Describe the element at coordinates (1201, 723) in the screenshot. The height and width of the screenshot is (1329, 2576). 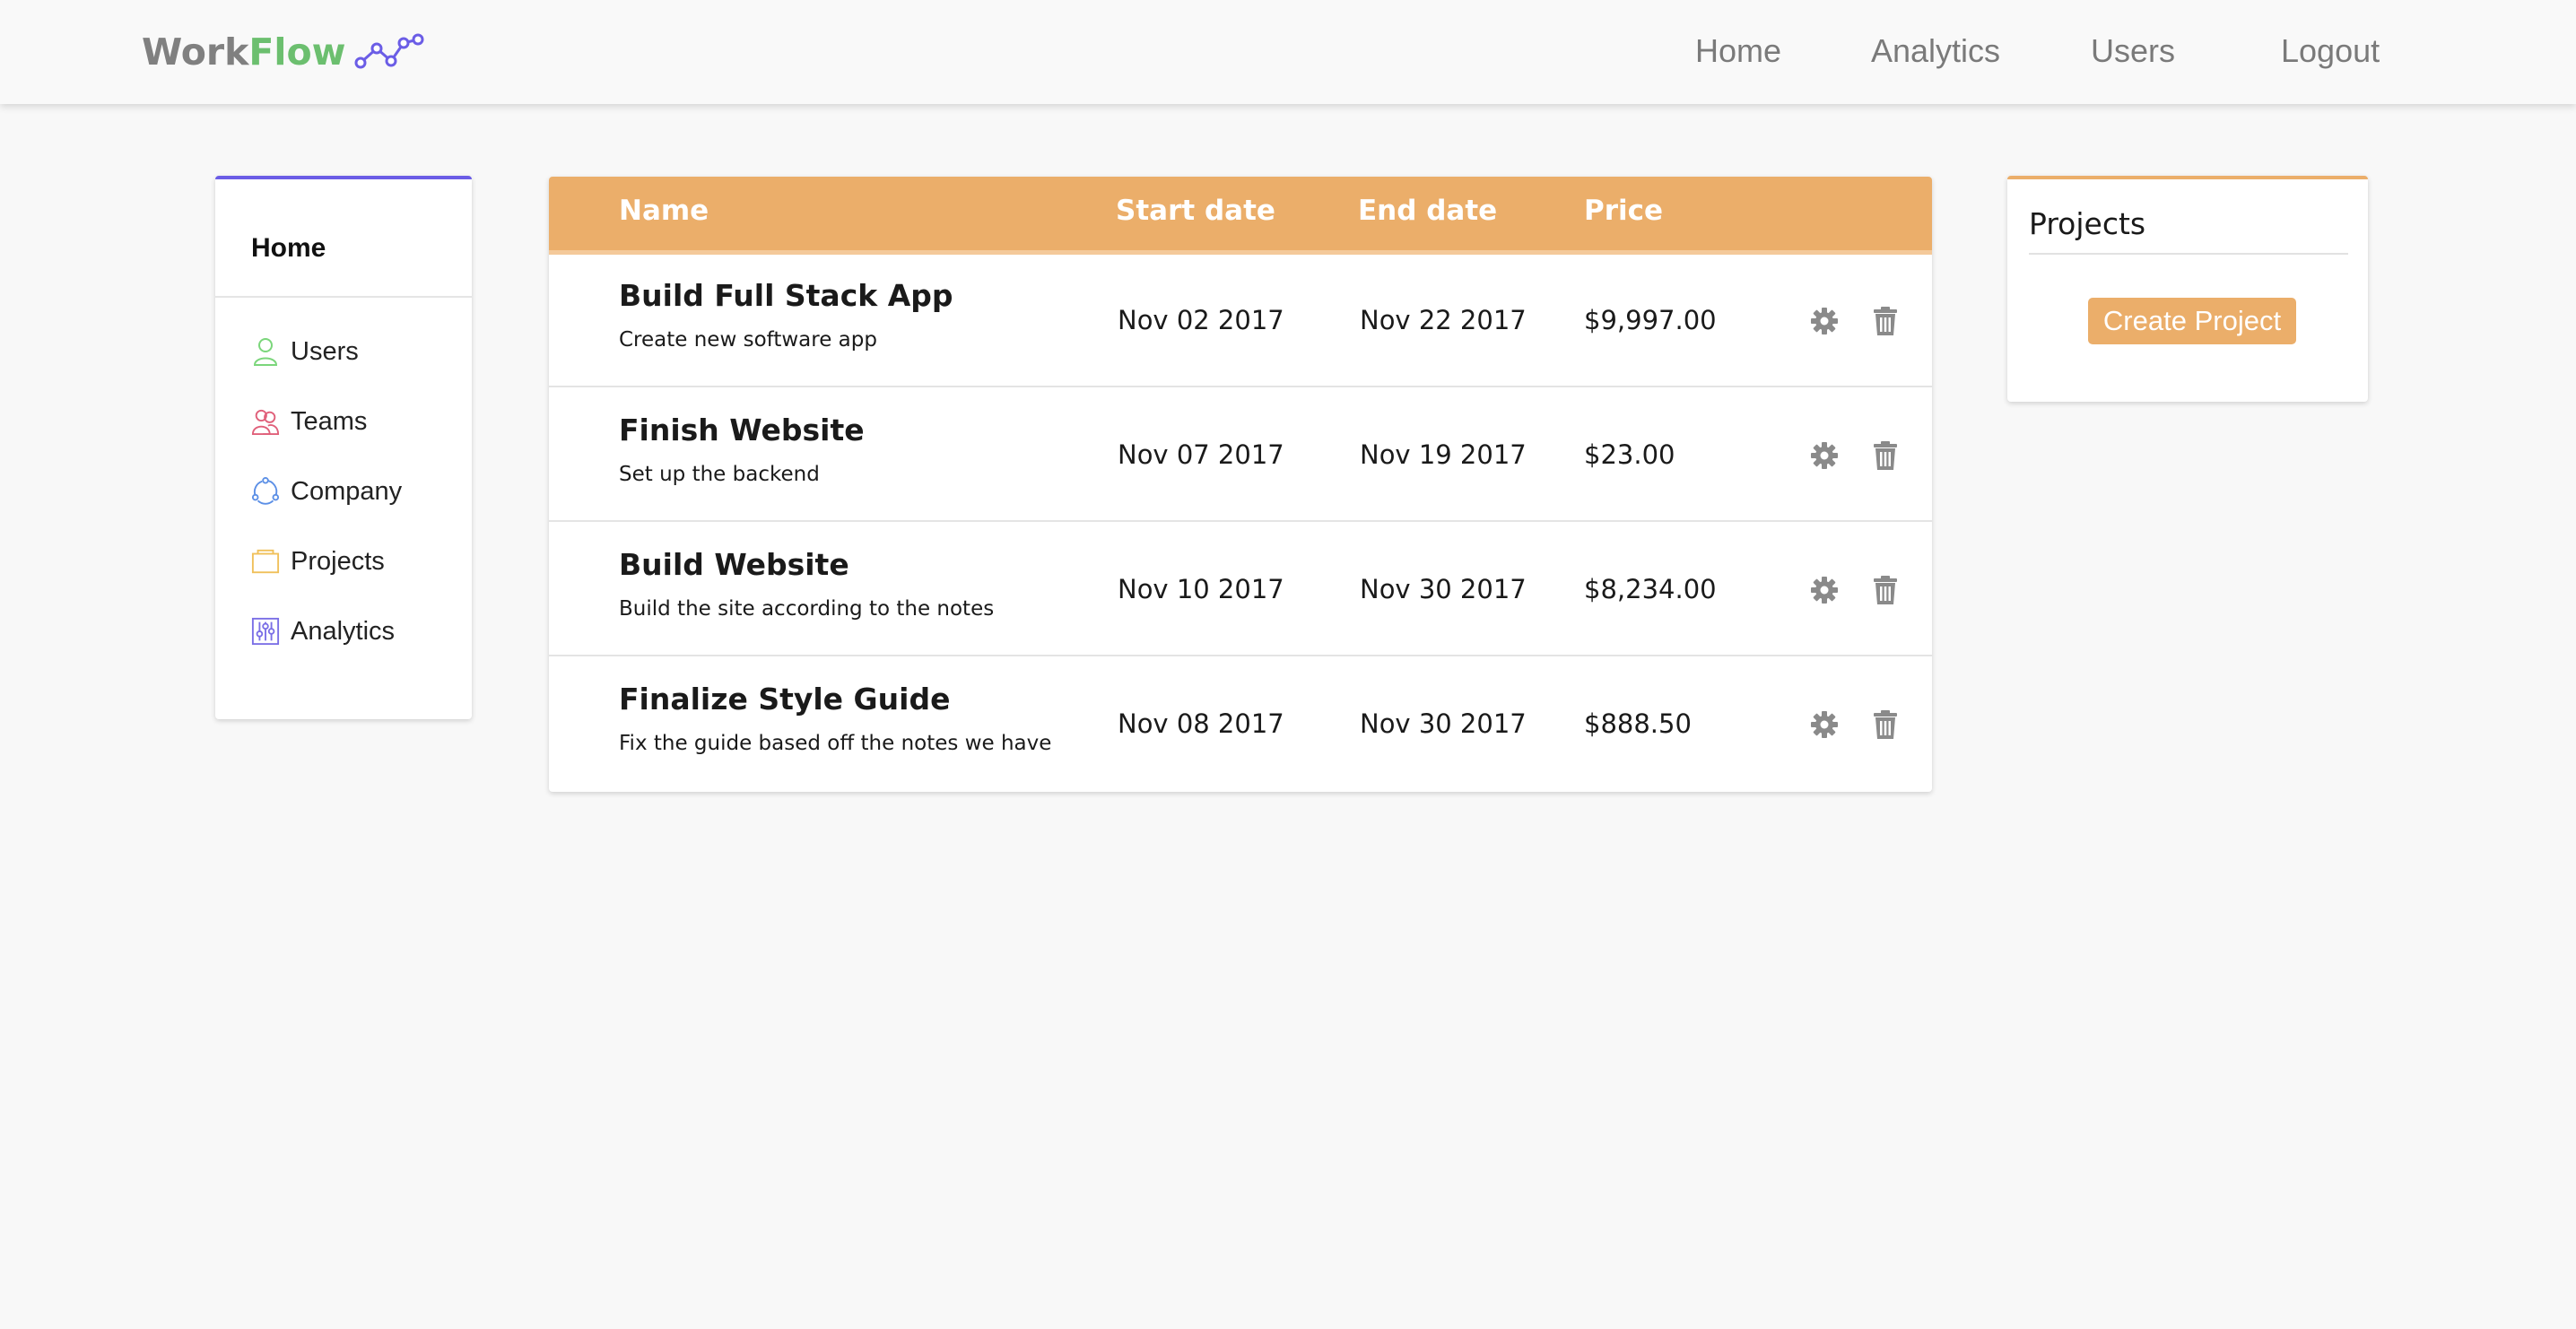
I see `start-date: Nov 08 2017` at that location.